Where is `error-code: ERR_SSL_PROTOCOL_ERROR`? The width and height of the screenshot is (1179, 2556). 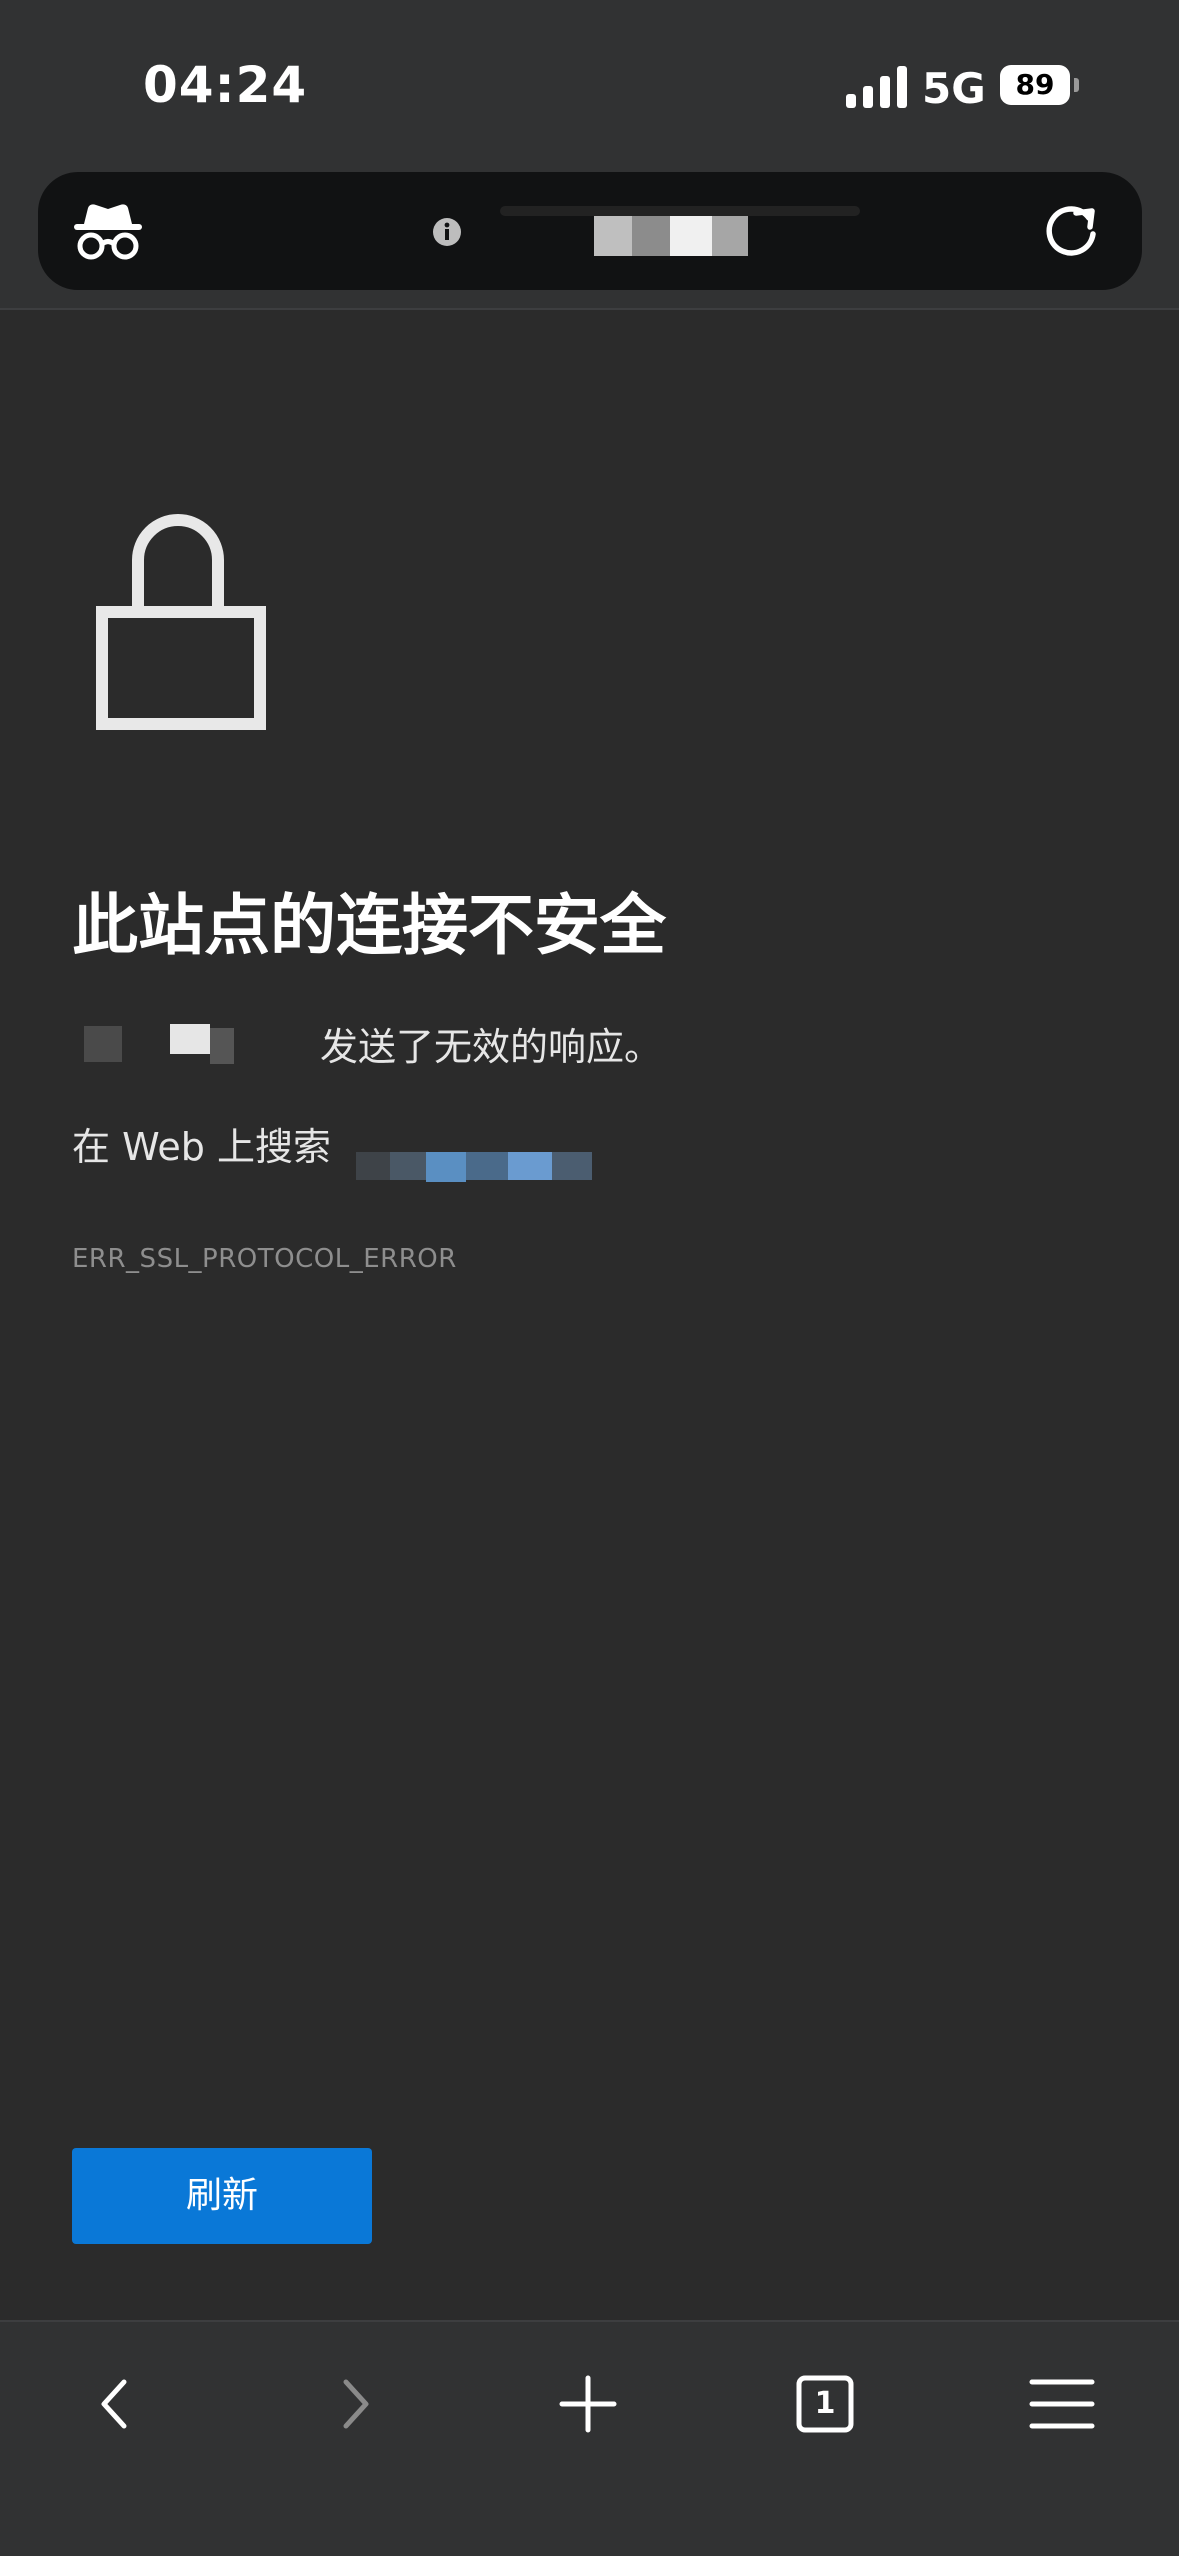 error-code: ERR_SSL_PROTOCOL_ERROR is located at coordinates (264, 1259).